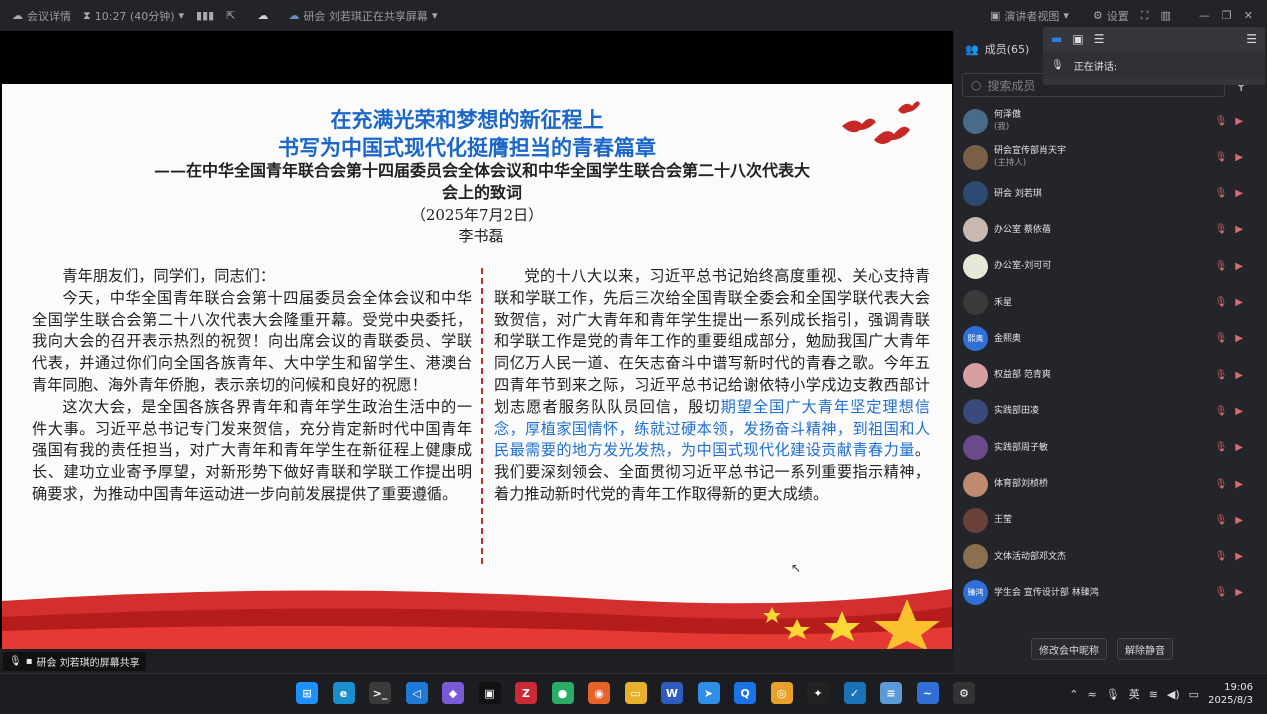 The height and width of the screenshot is (714, 1267). I want to click on status-bar: 🎙 ▪ 研会 刘若琪的屏幕共享, so click(476, 661).